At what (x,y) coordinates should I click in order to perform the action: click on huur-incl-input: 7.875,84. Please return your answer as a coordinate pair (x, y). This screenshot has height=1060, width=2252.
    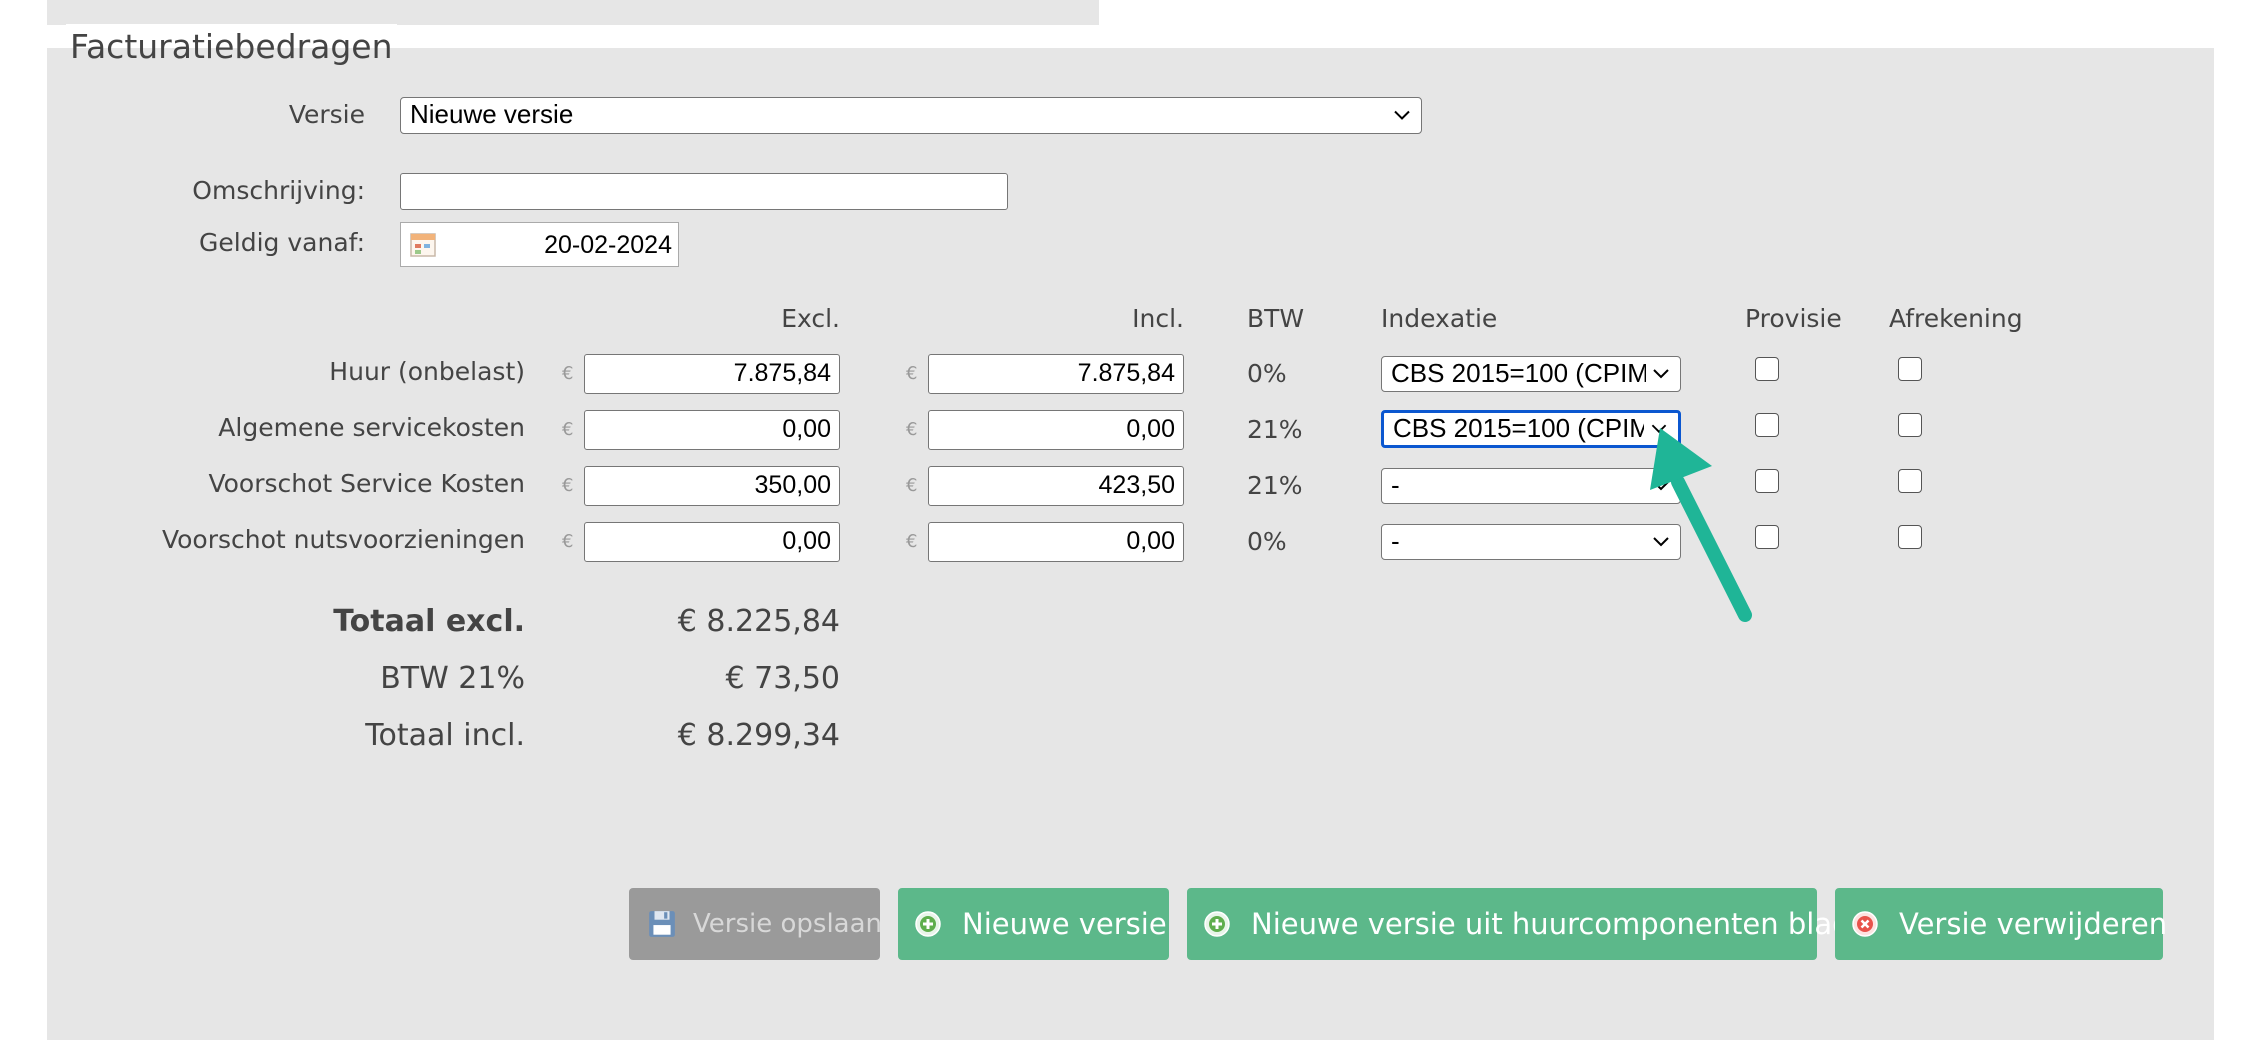
    Looking at the image, I should click on (1056, 374).